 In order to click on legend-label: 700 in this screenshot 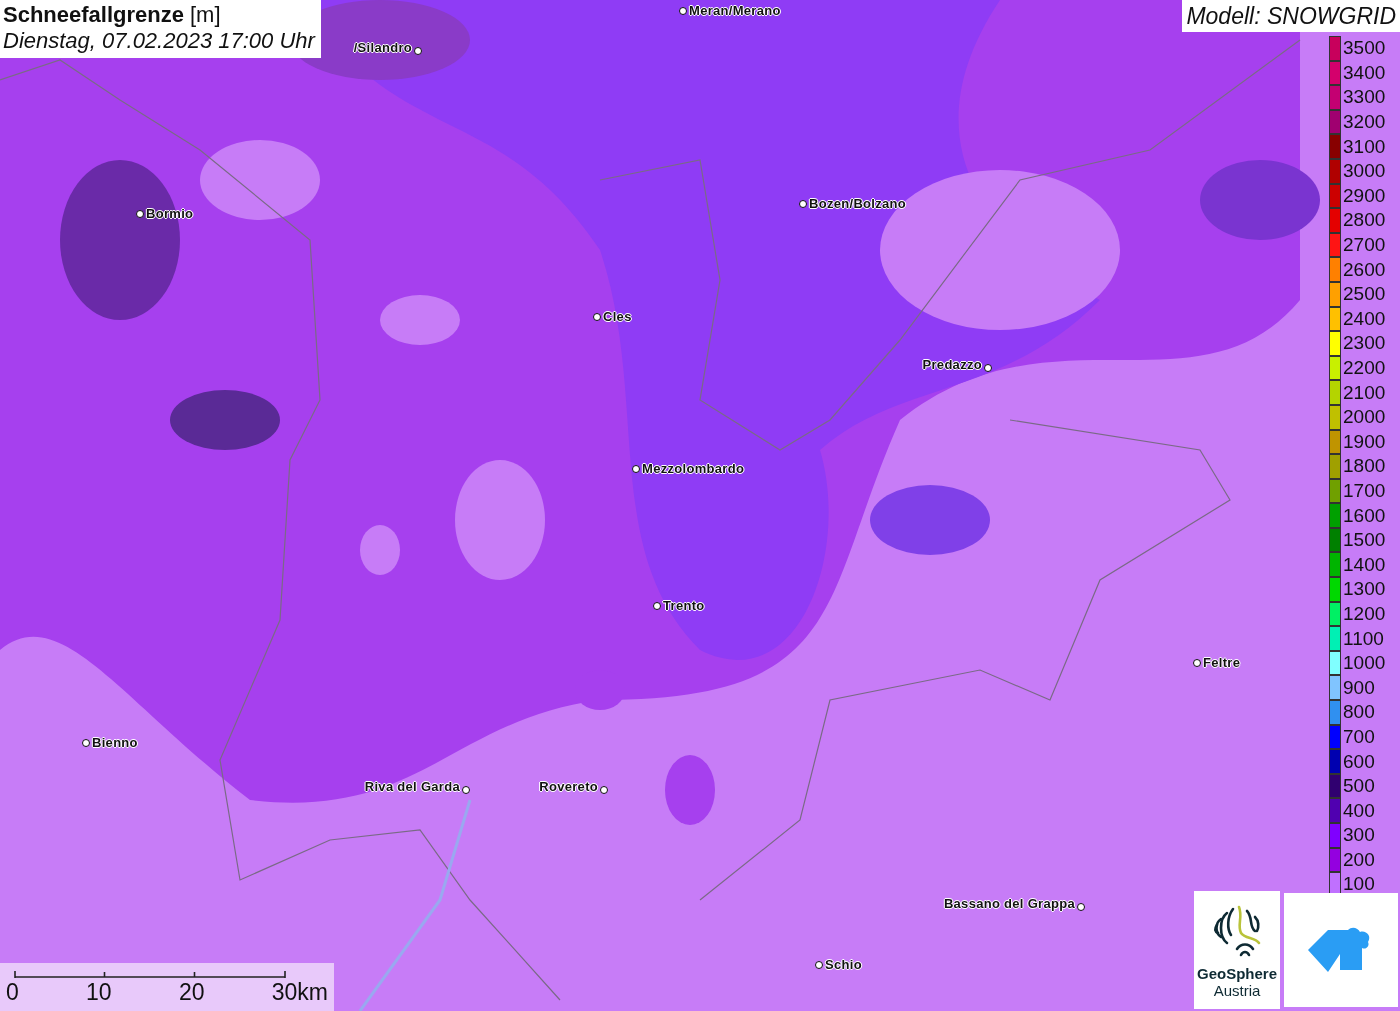, I will do `click(1359, 736)`.